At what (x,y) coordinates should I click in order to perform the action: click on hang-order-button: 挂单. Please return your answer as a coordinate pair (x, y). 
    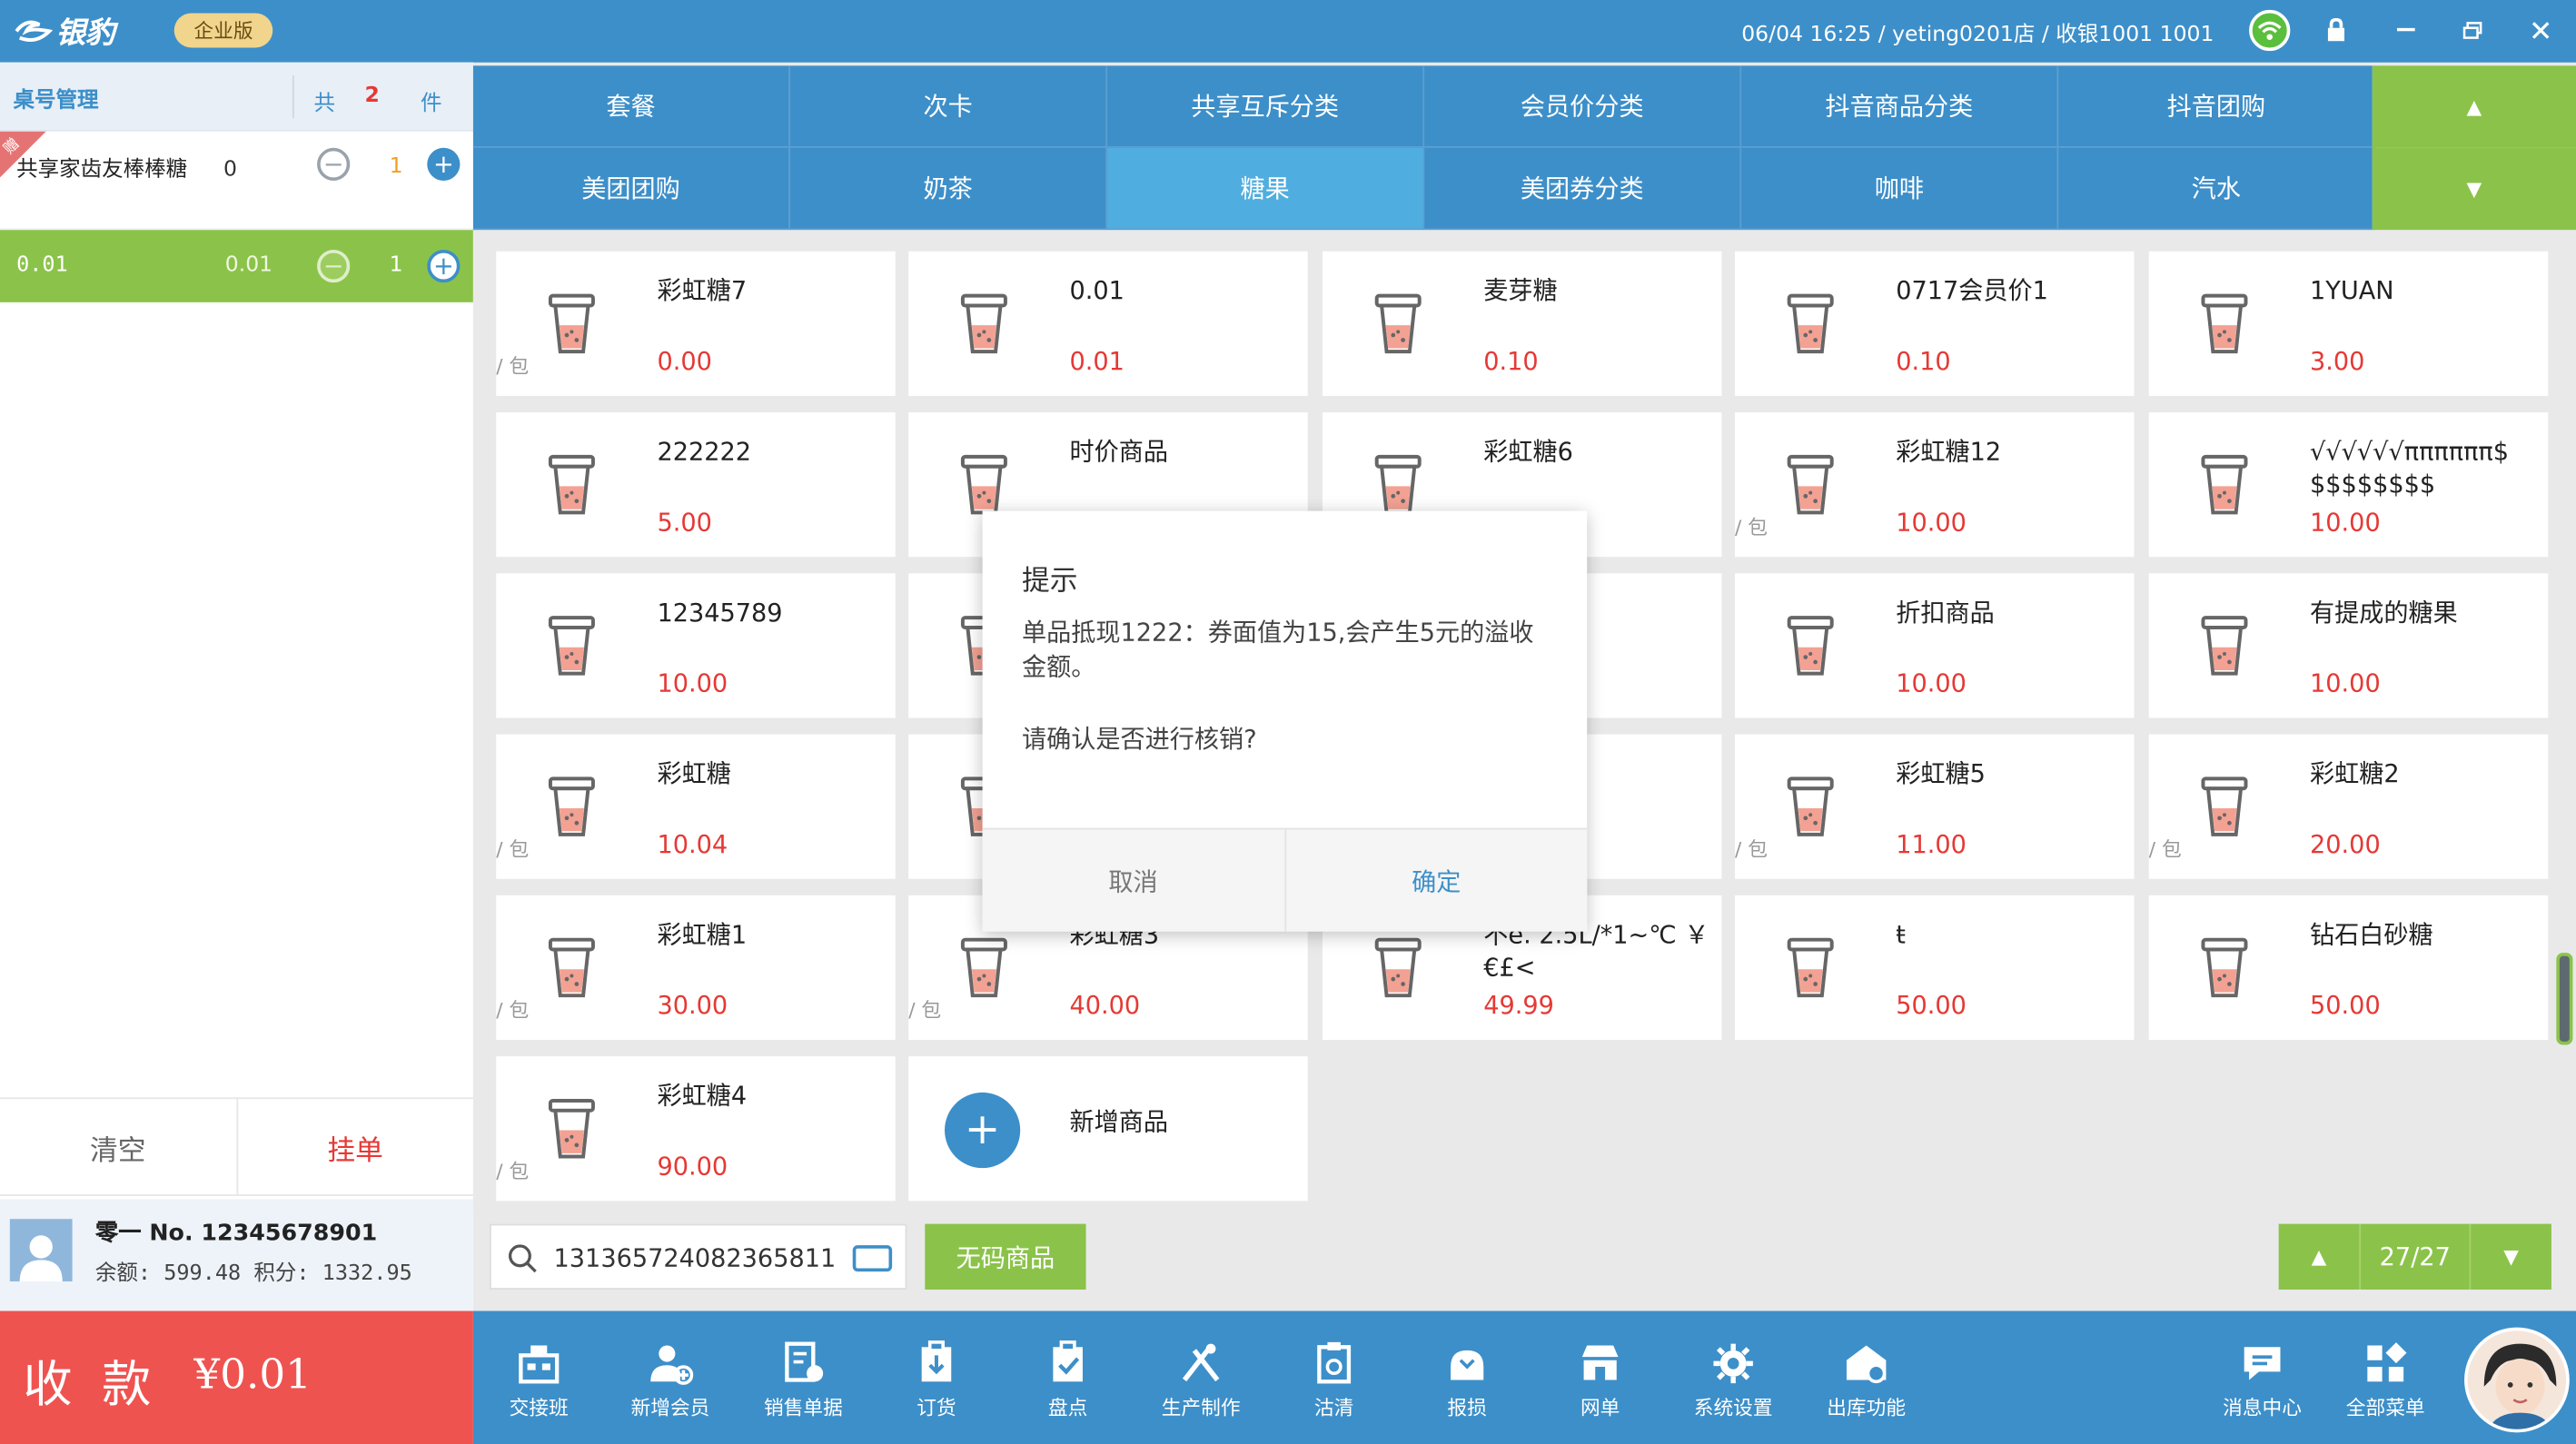
    Looking at the image, I should click on (355, 1146).